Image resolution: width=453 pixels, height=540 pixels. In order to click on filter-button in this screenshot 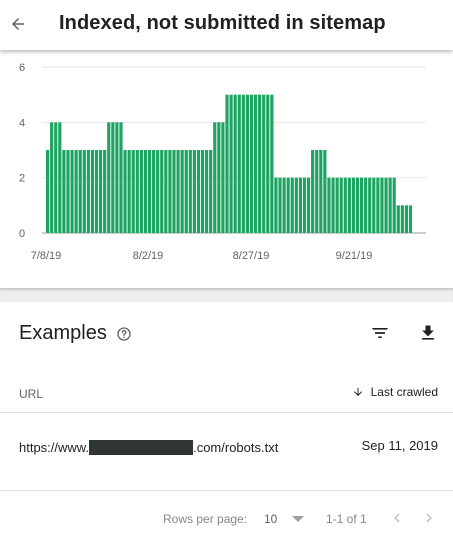, I will do `click(380, 333)`.